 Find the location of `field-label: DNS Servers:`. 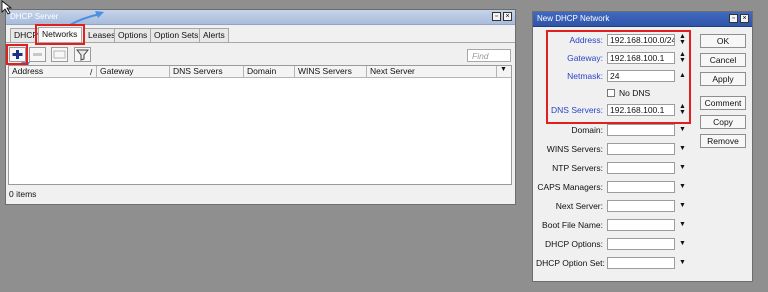

field-label: DNS Servers: is located at coordinates (577, 110).